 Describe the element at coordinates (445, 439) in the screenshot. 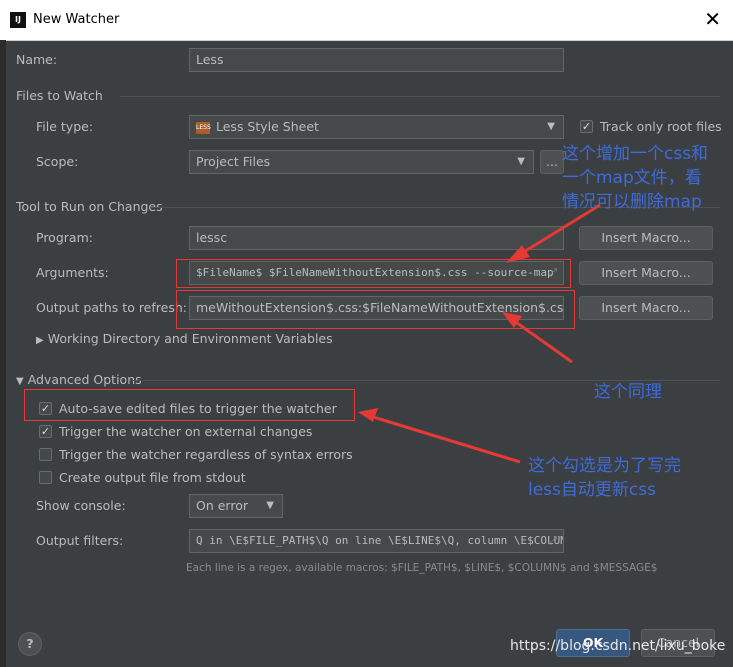

I see `arrow-to-autosave` at that location.